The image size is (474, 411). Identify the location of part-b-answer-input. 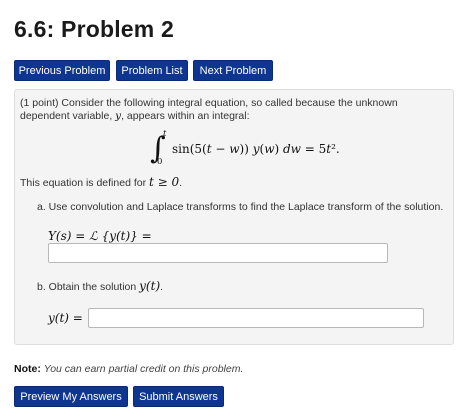
(256, 318).